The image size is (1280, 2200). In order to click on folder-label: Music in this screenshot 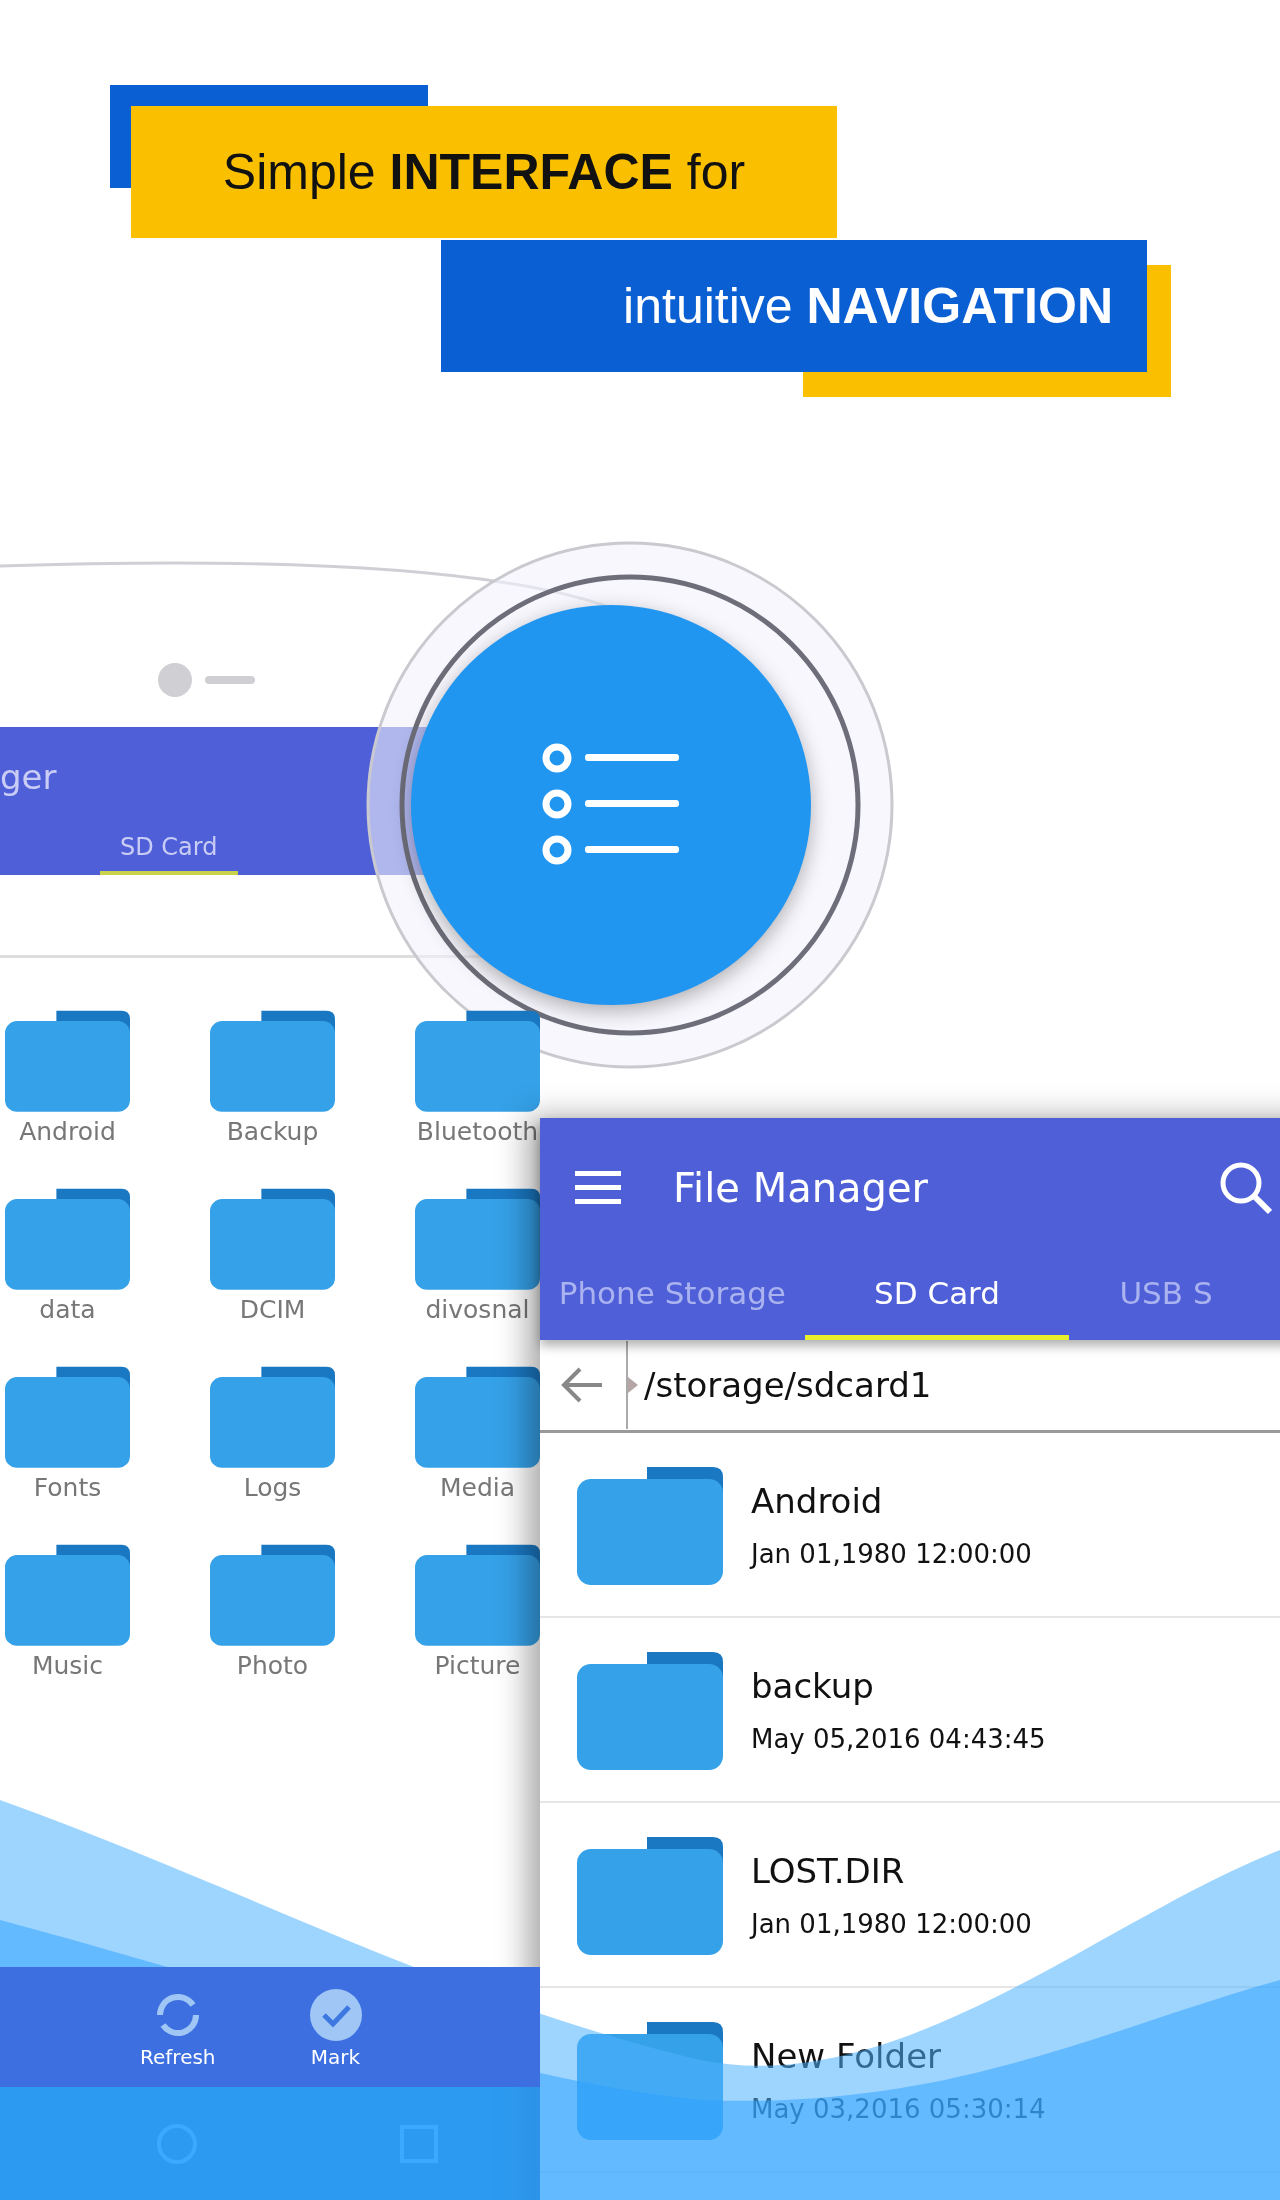, I will do `click(67, 1665)`.